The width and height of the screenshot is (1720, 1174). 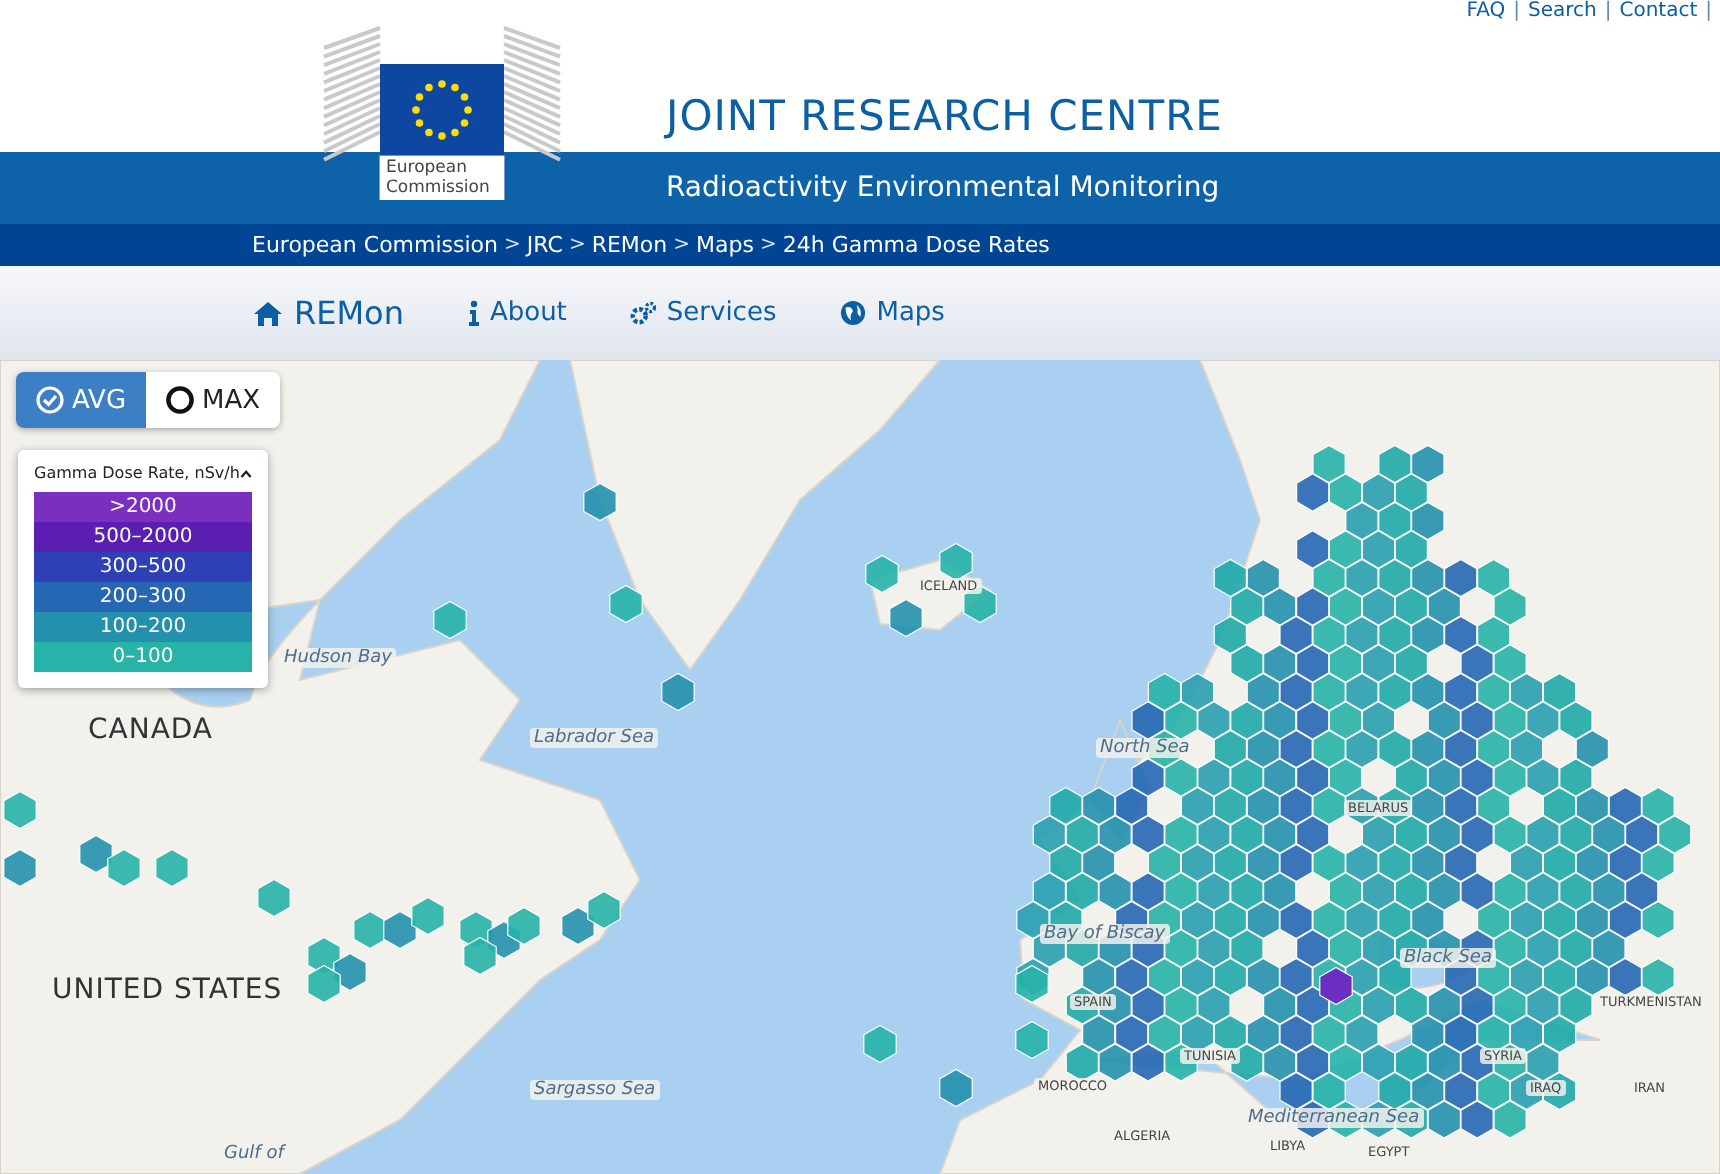 I want to click on nav-link: Maps, so click(x=892, y=313).